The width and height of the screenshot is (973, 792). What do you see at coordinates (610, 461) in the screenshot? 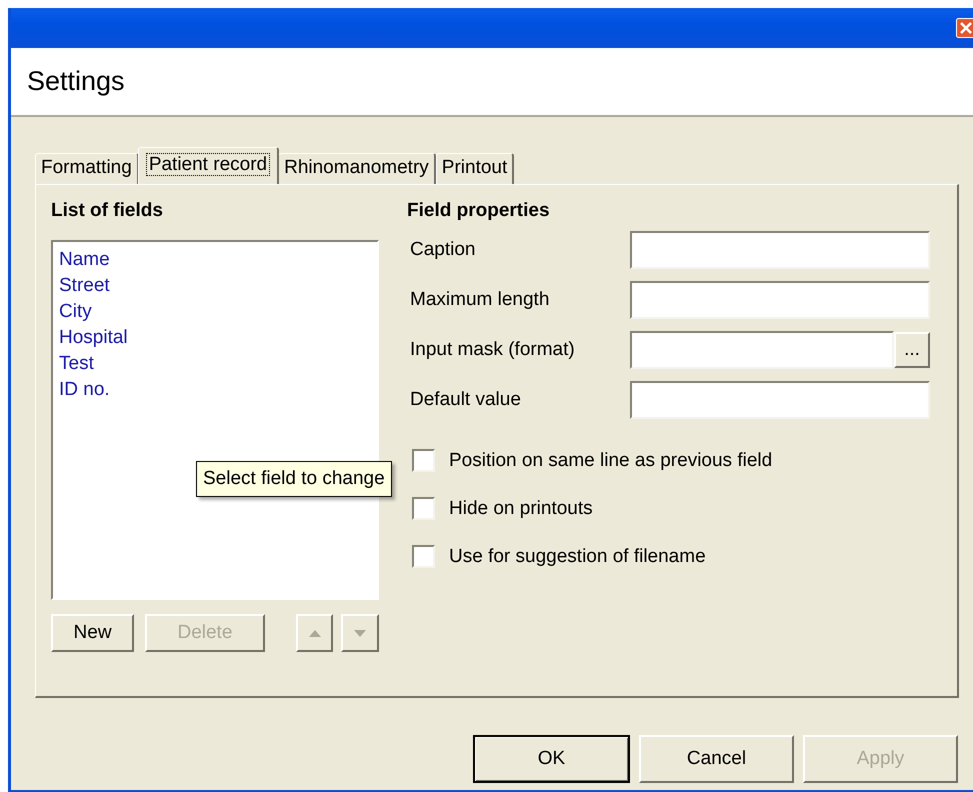
I see `checkbox-label: Position on same line as previous field` at bounding box center [610, 461].